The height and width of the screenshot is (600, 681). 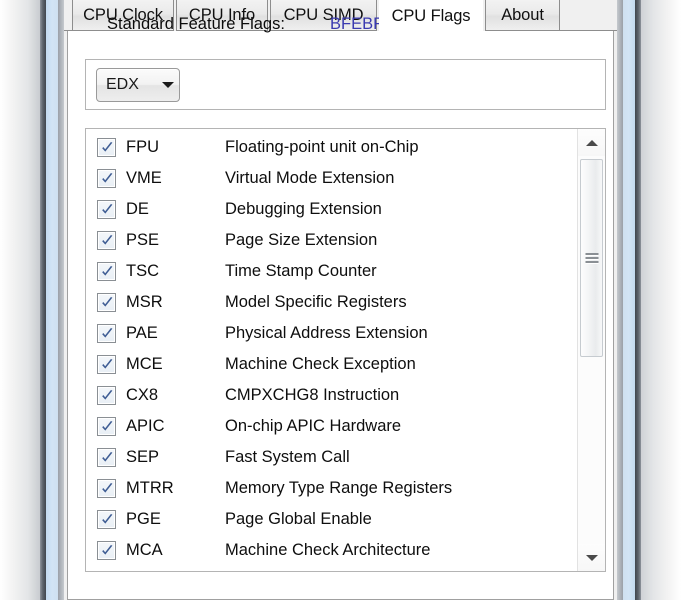 I want to click on flag-row: PGE Page Global Enable, so click(x=329, y=519).